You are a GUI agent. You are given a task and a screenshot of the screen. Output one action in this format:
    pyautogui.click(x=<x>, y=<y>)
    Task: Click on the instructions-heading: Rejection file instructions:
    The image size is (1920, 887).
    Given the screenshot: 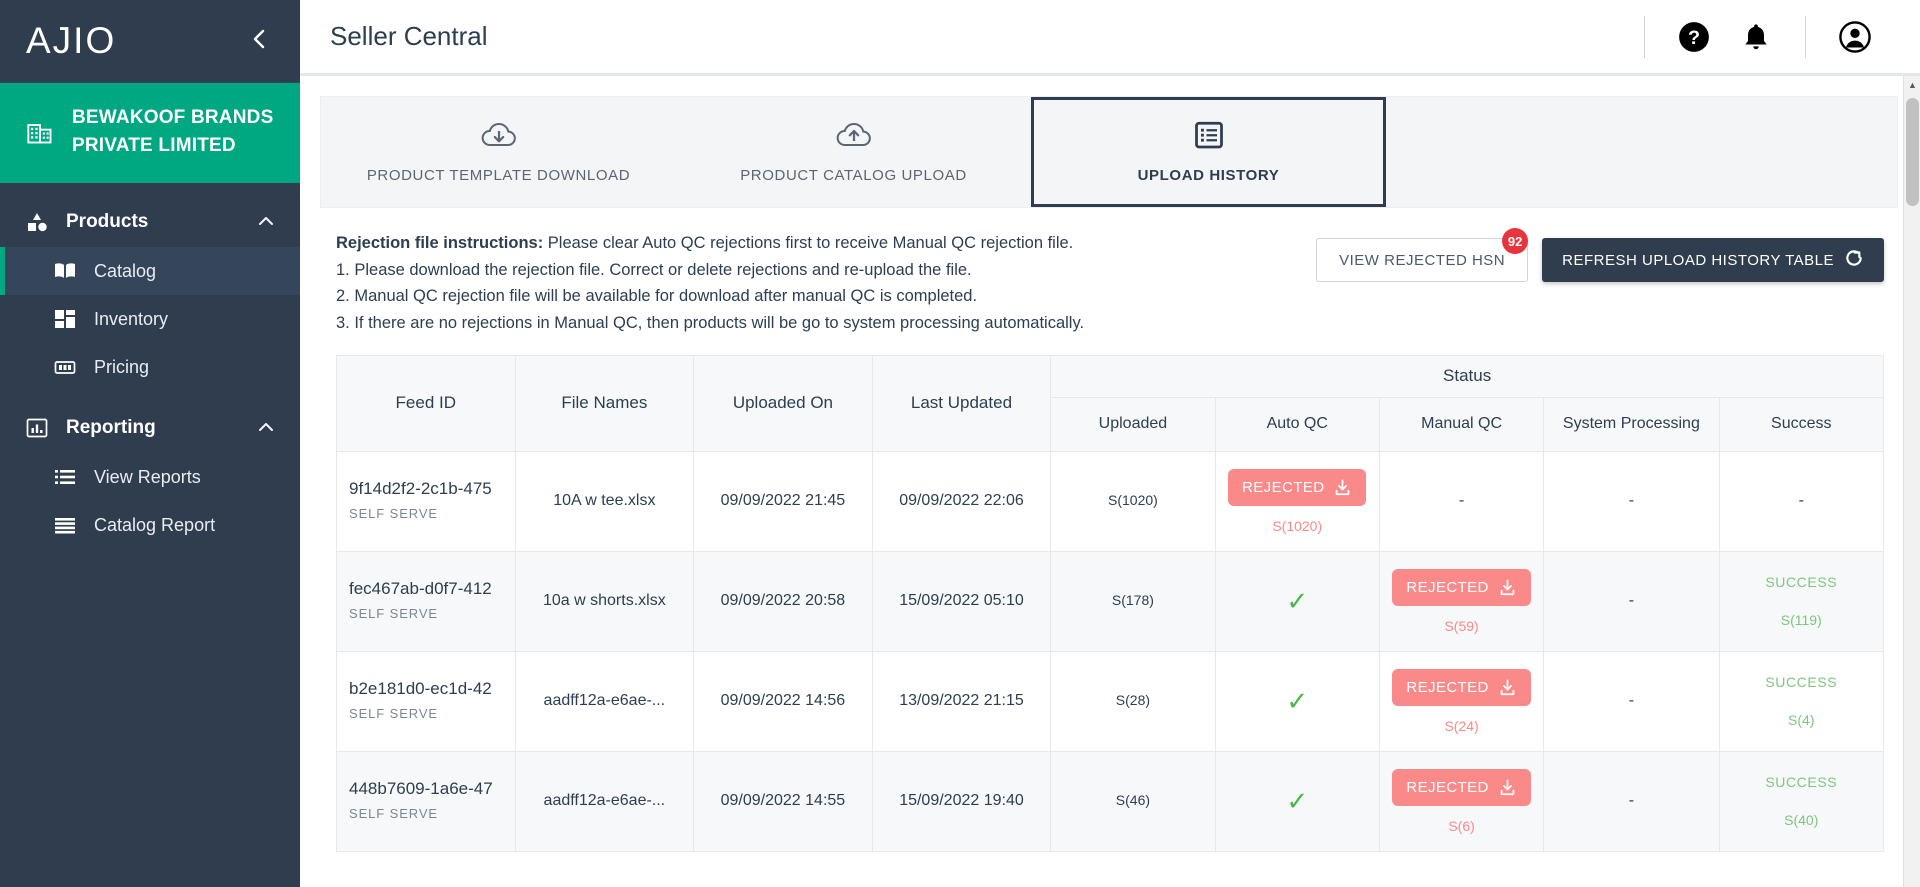 What is the action you would take?
    pyautogui.click(x=440, y=243)
    